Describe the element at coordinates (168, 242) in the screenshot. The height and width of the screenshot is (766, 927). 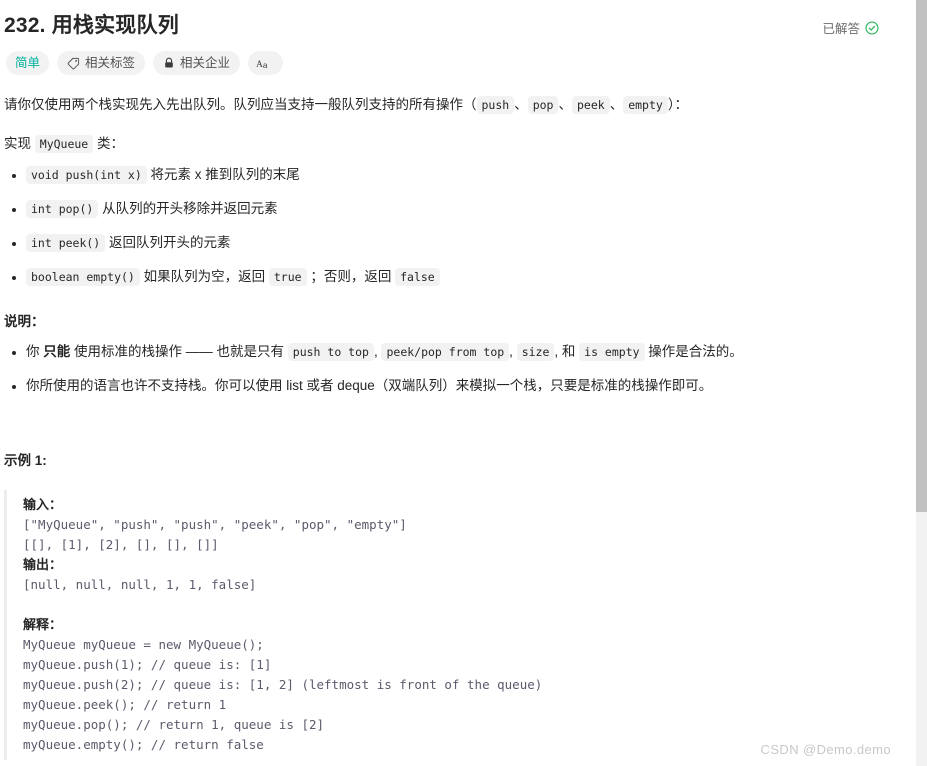
I see `method-description: 返回队列开头的元素` at that location.